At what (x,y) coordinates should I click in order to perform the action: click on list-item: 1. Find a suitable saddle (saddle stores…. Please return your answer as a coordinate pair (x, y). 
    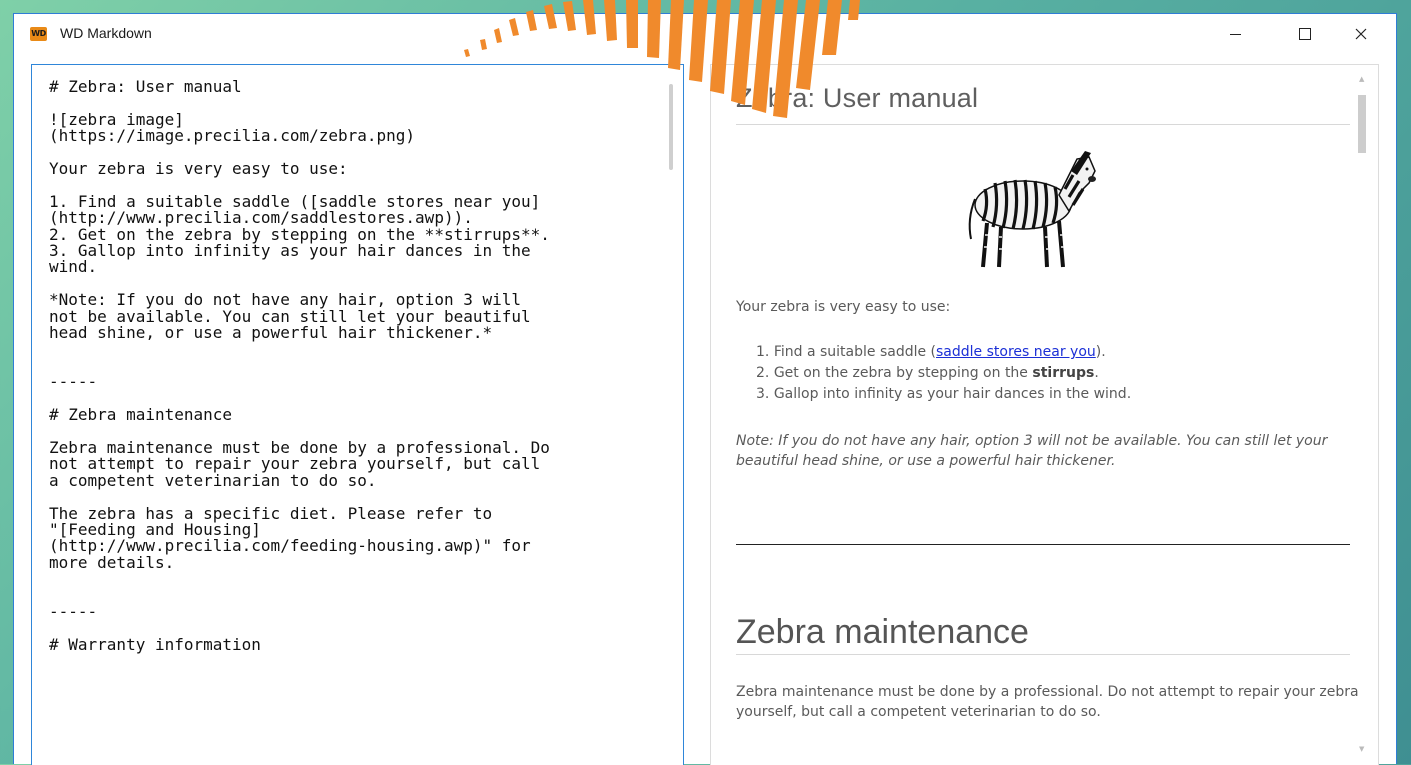
    Looking at the image, I should click on (943, 352).